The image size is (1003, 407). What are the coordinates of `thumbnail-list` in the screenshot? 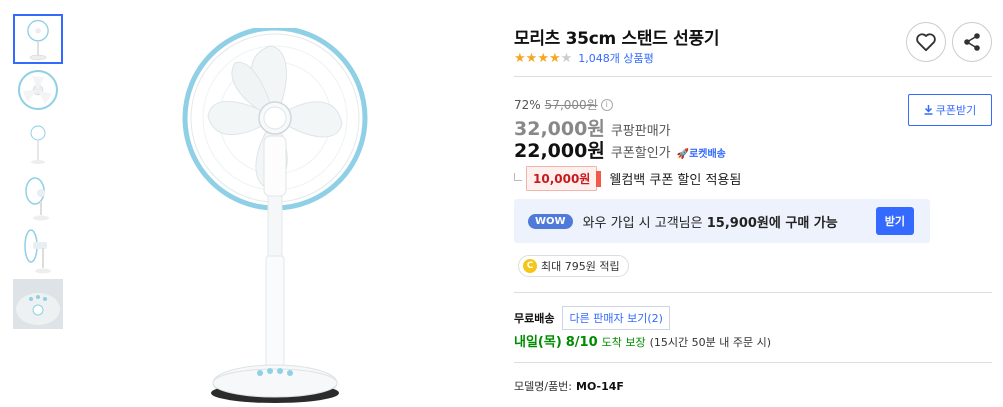 It's located at (39, 173).